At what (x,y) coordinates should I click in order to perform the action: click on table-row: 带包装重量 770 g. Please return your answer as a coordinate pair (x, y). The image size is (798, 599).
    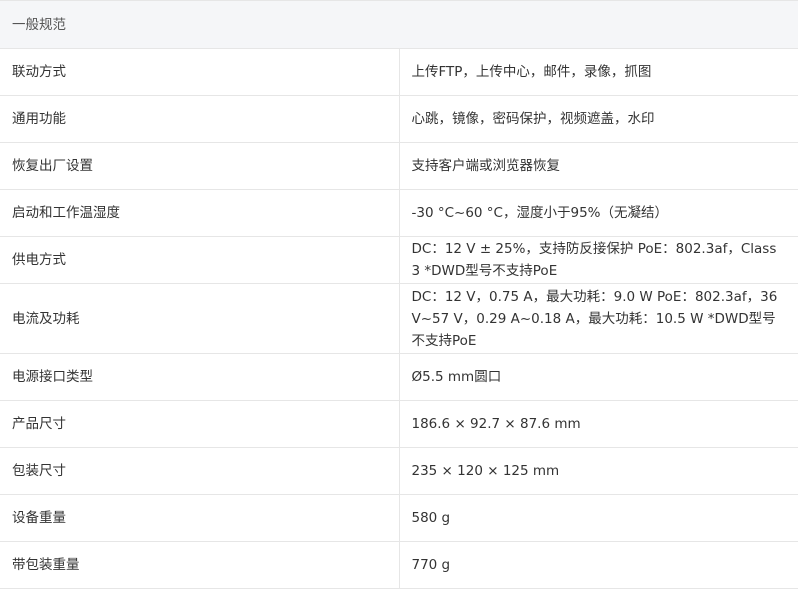
    Looking at the image, I should click on (399, 565).